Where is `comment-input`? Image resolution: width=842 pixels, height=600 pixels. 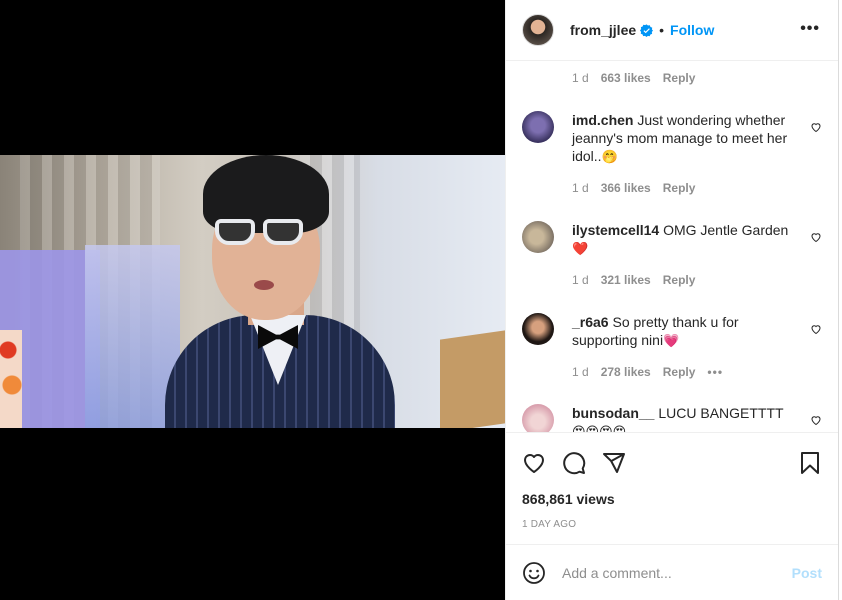 comment-input is located at coordinates (677, 572).